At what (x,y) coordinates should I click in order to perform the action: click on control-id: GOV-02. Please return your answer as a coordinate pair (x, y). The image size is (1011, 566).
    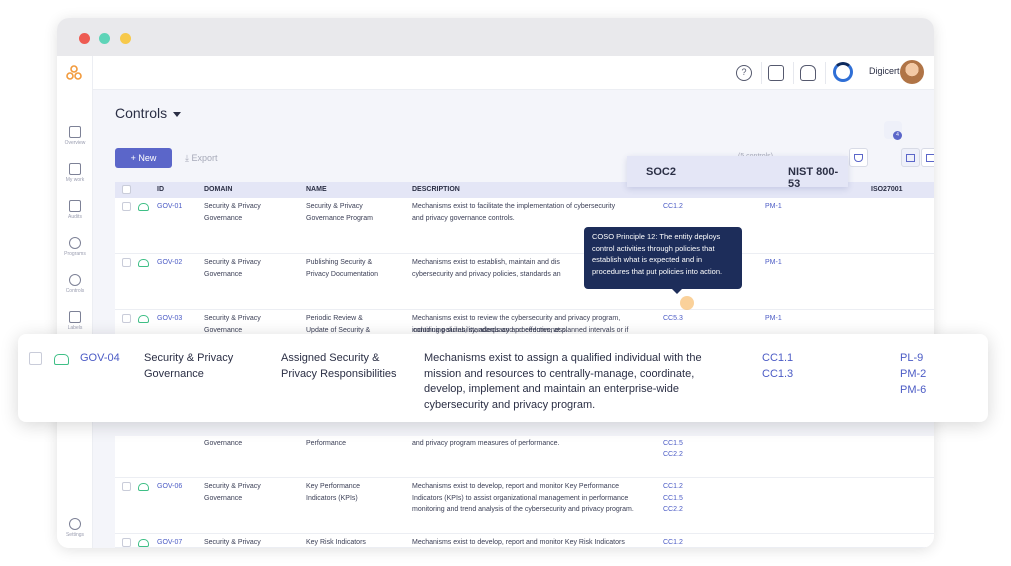
    Looking at the image, I should click on (169, 263).